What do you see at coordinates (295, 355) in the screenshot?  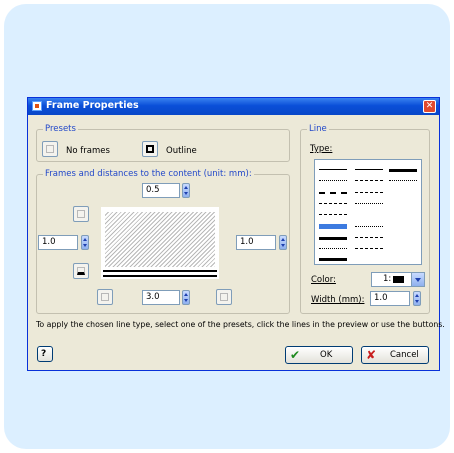 I see `check-icon: ✔` at bounding box center [295, 355].